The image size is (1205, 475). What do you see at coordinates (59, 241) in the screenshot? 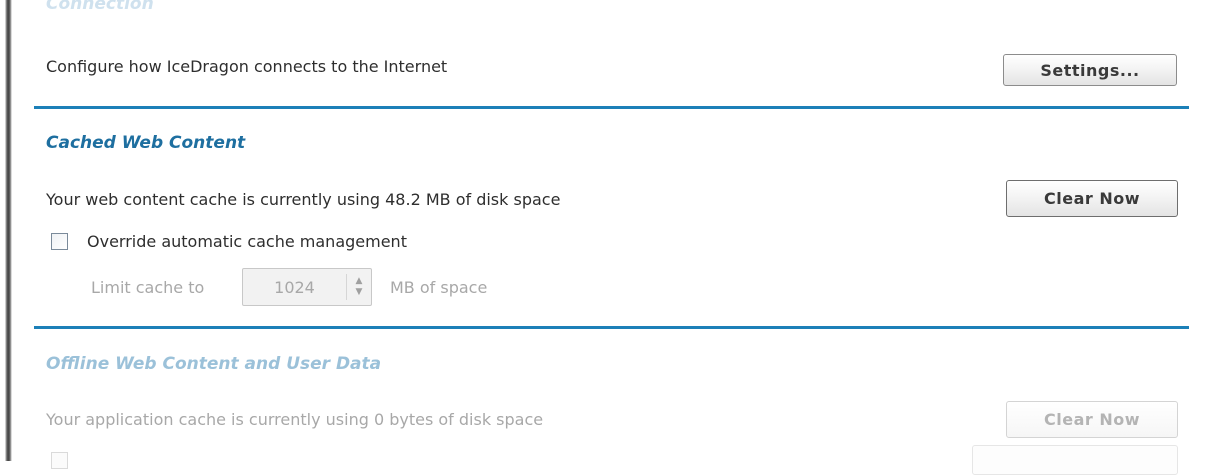
I see `override-cache-checkbox` at bounding box center [59, 241].